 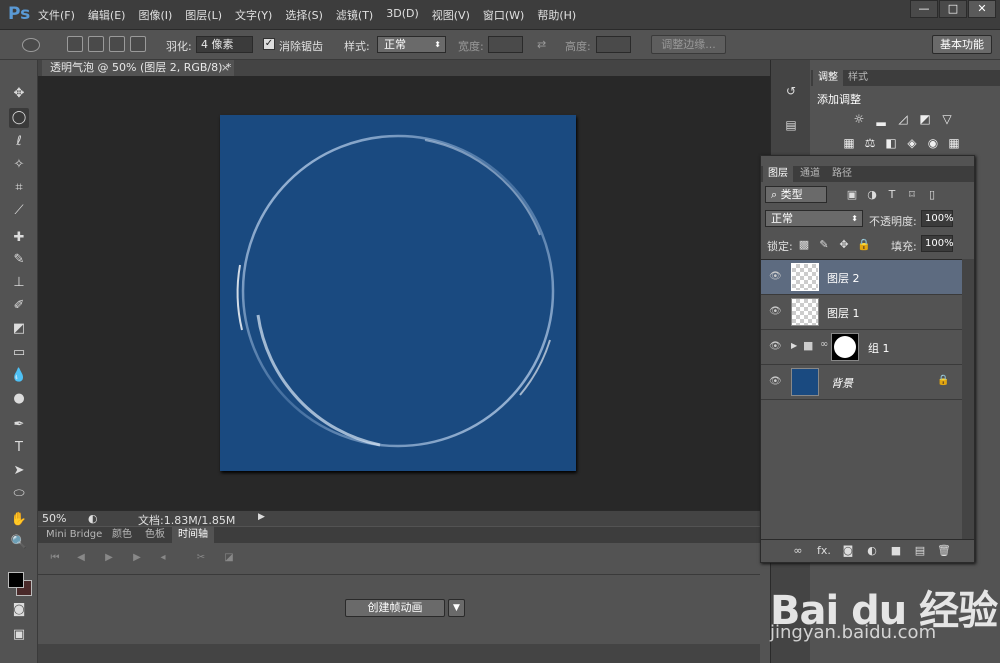 What do you see at coordinates (138, 68) in the screenshot?
I see `document-tab: 透明气泡 @ 50% (图层 2, RGB/8) * ×` at bounding box center [138, 68].